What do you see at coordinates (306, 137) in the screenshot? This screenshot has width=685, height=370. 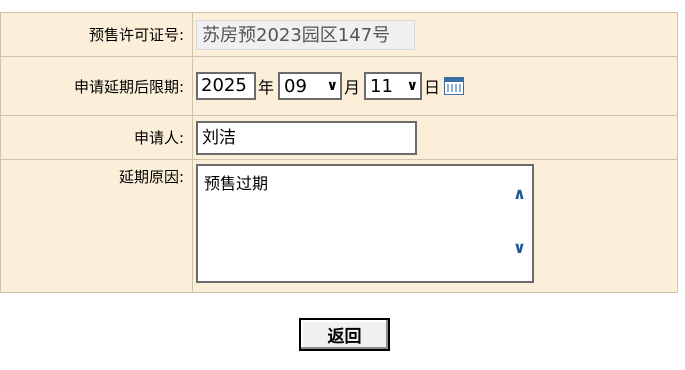 I see `applicant-input: 刘洁` at bounding box center [306, 137].